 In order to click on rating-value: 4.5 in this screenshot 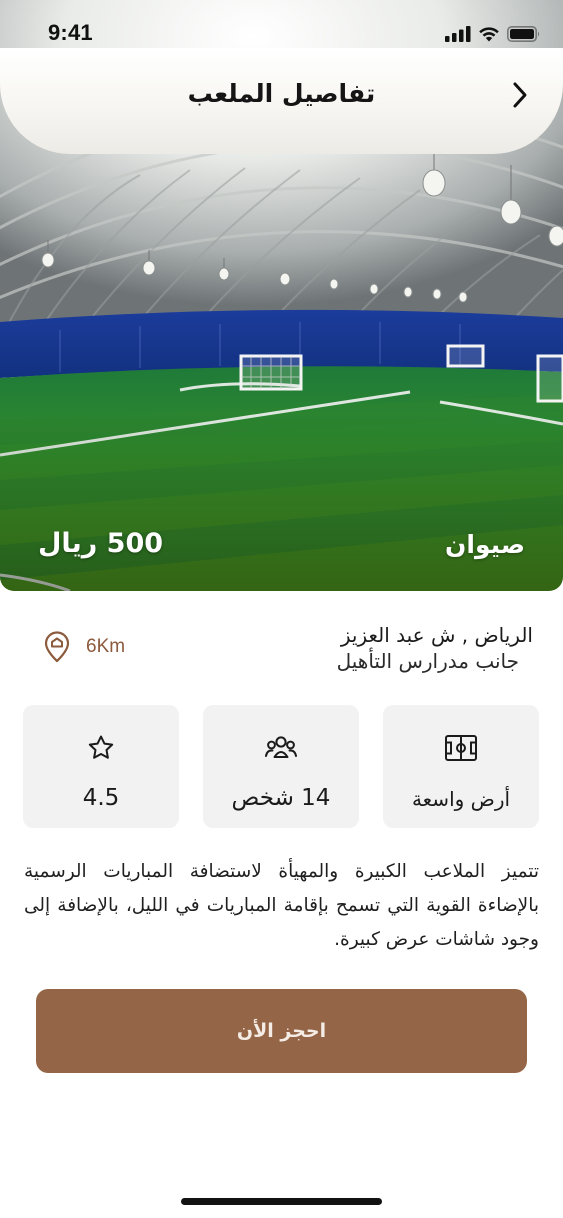, I will do `click(101, 798)`.